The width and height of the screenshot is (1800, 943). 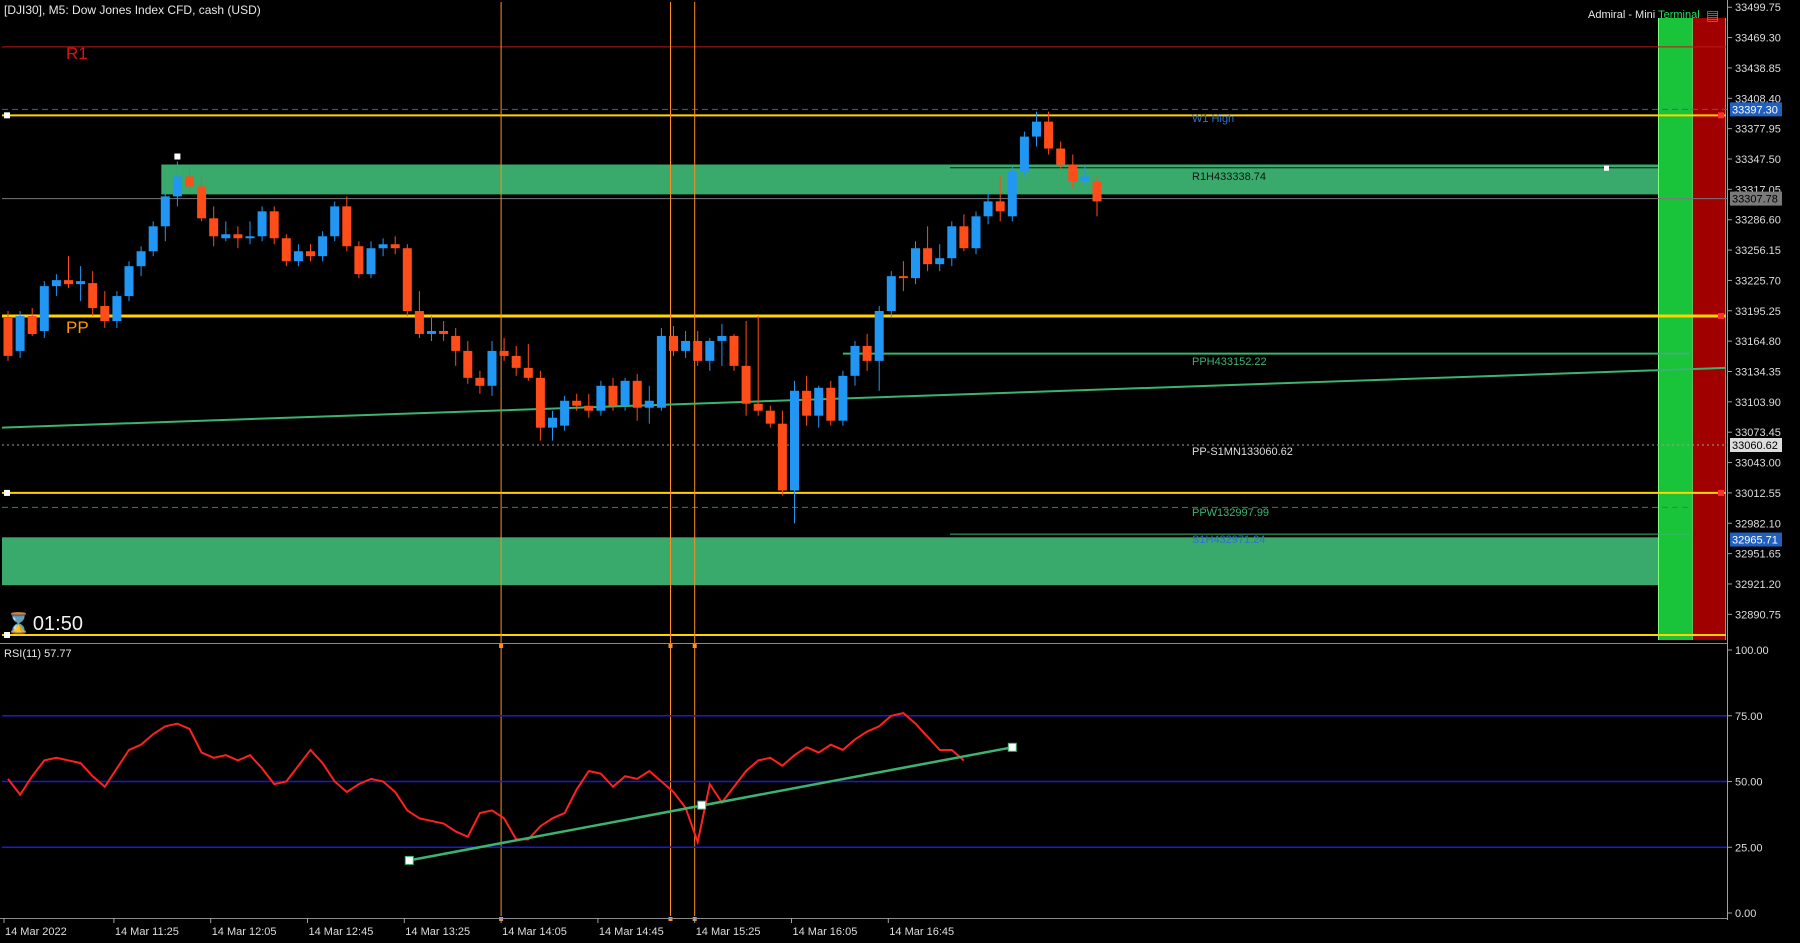 What do you see at coordinates (1758, 342) in the screenshot?
I see `price-tick-label: 33164.80` at bounding box center [1758, 342].